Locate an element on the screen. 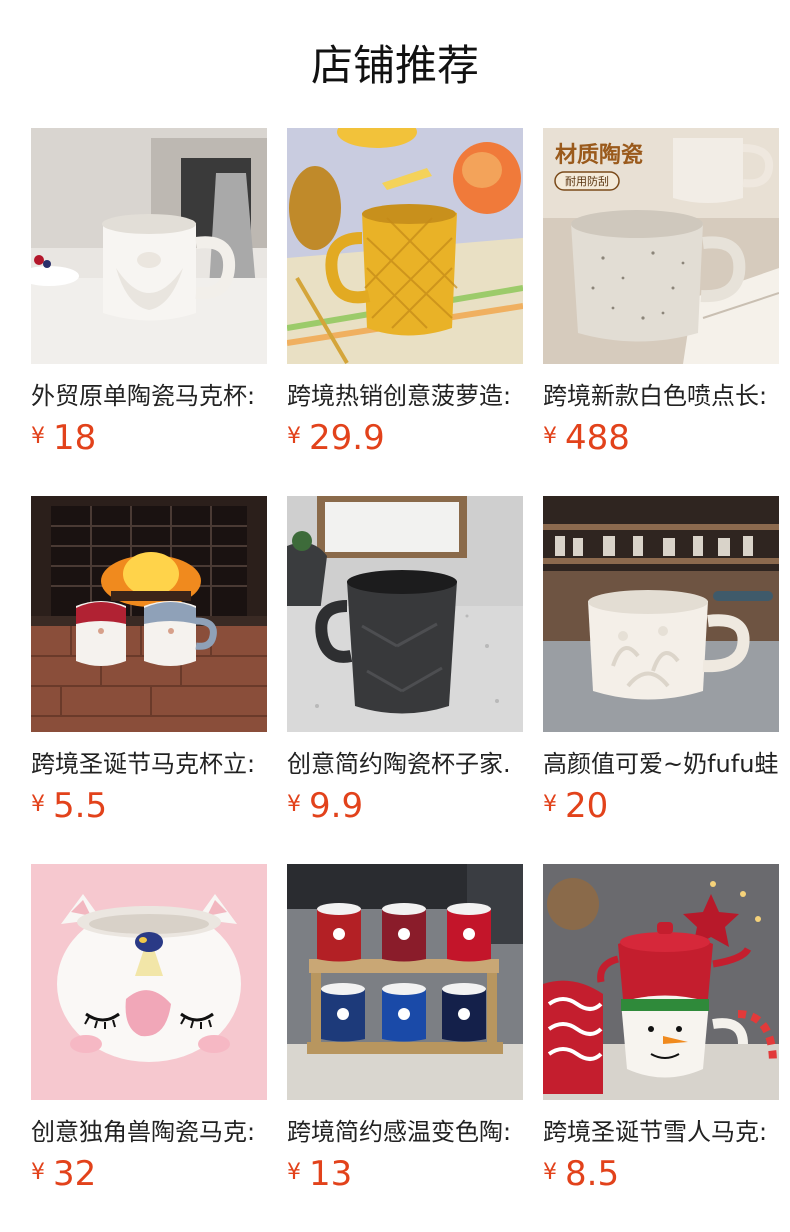 This screenshot has width=790, height=1232. product-name: 跨境圣诞节雪人马克: is located at coordinates (661, 1132).